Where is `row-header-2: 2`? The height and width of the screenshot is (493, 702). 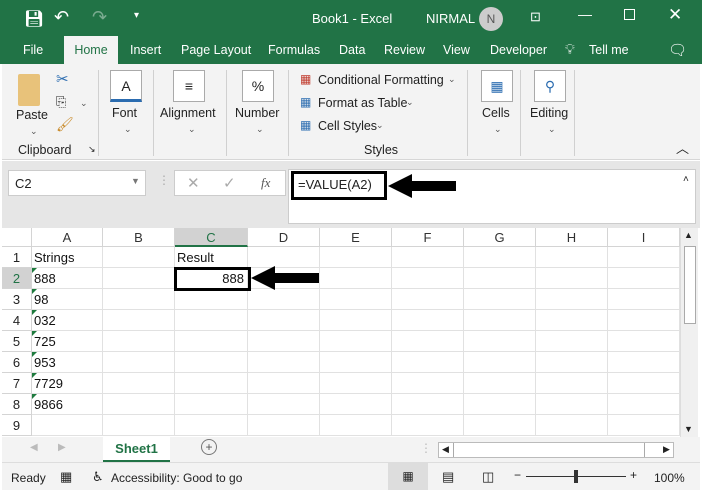 row-header-2: 2 is located at coordinates (17, 278).